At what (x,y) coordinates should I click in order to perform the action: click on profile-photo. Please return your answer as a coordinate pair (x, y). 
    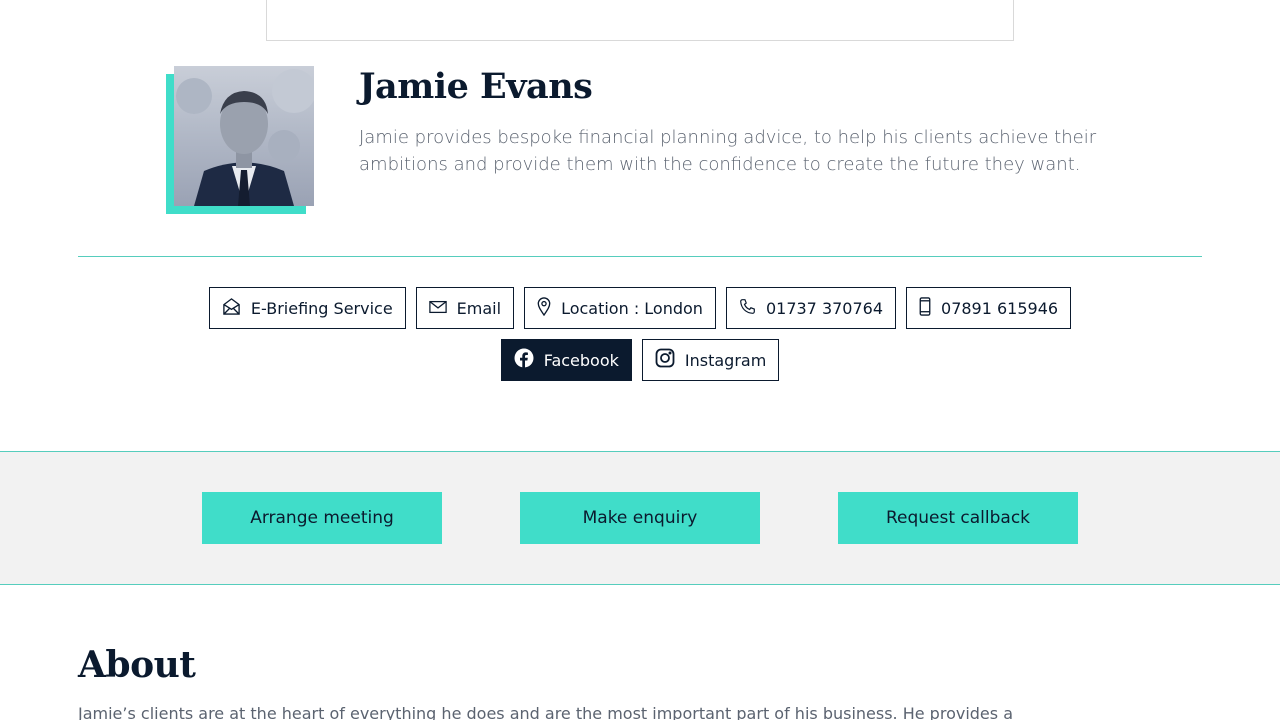
    Looking at the image, I should click on (244, 136).